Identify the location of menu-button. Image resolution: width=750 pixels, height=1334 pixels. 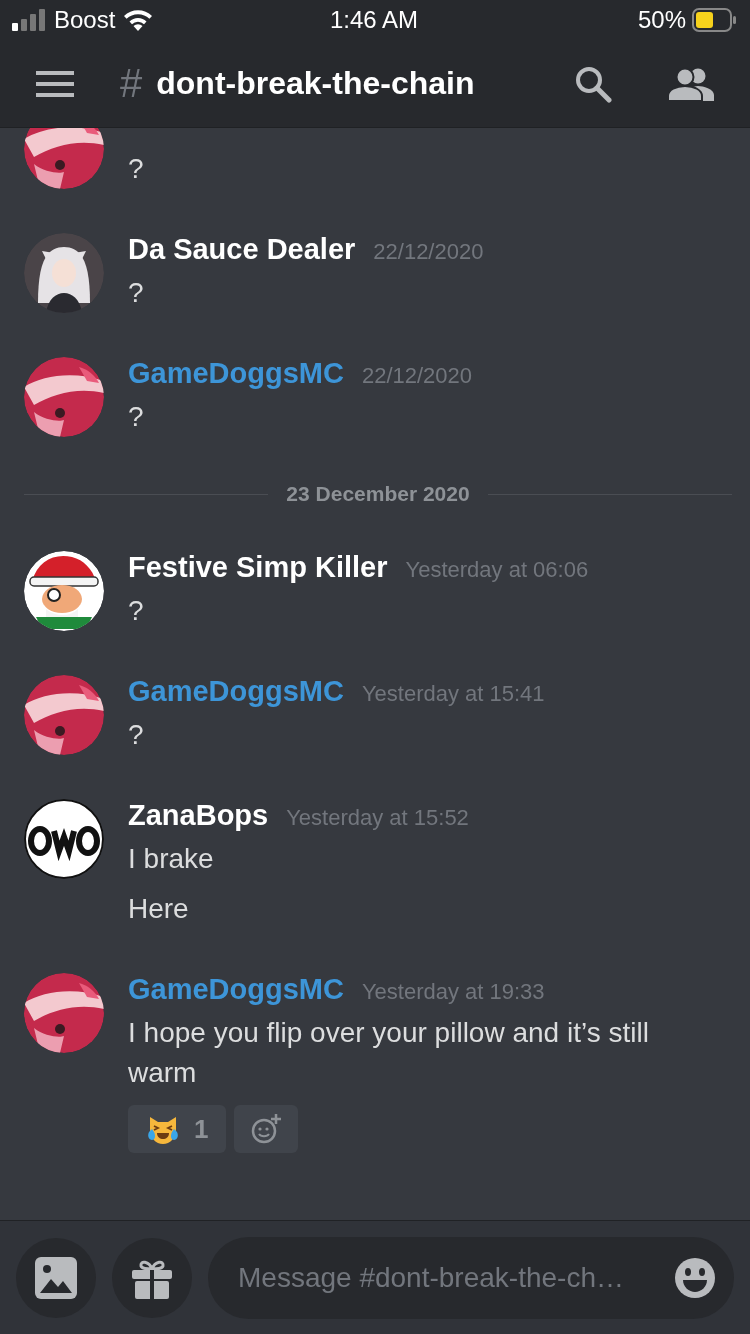
(55, 83).